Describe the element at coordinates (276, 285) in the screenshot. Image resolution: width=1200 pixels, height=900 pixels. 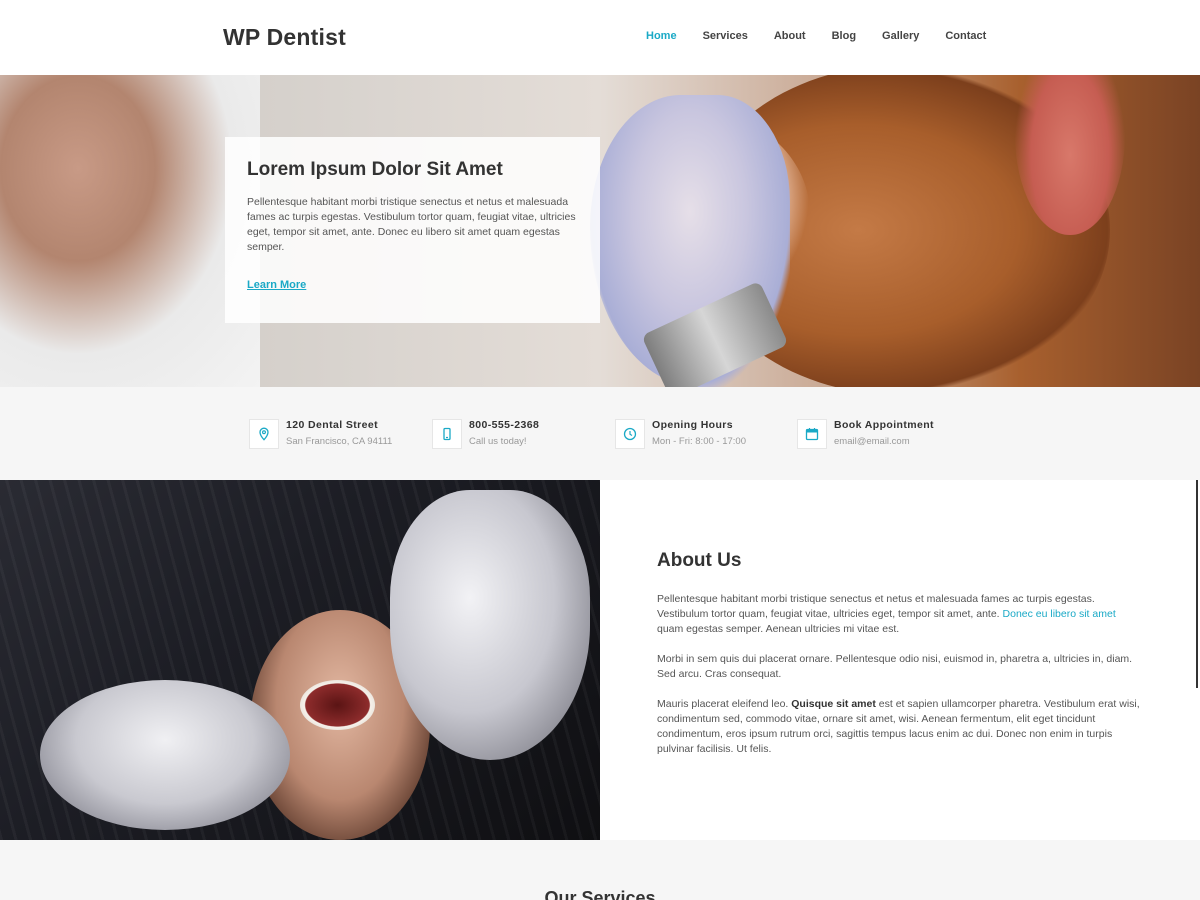
I see `learn-more-link: Learn More` at that location.